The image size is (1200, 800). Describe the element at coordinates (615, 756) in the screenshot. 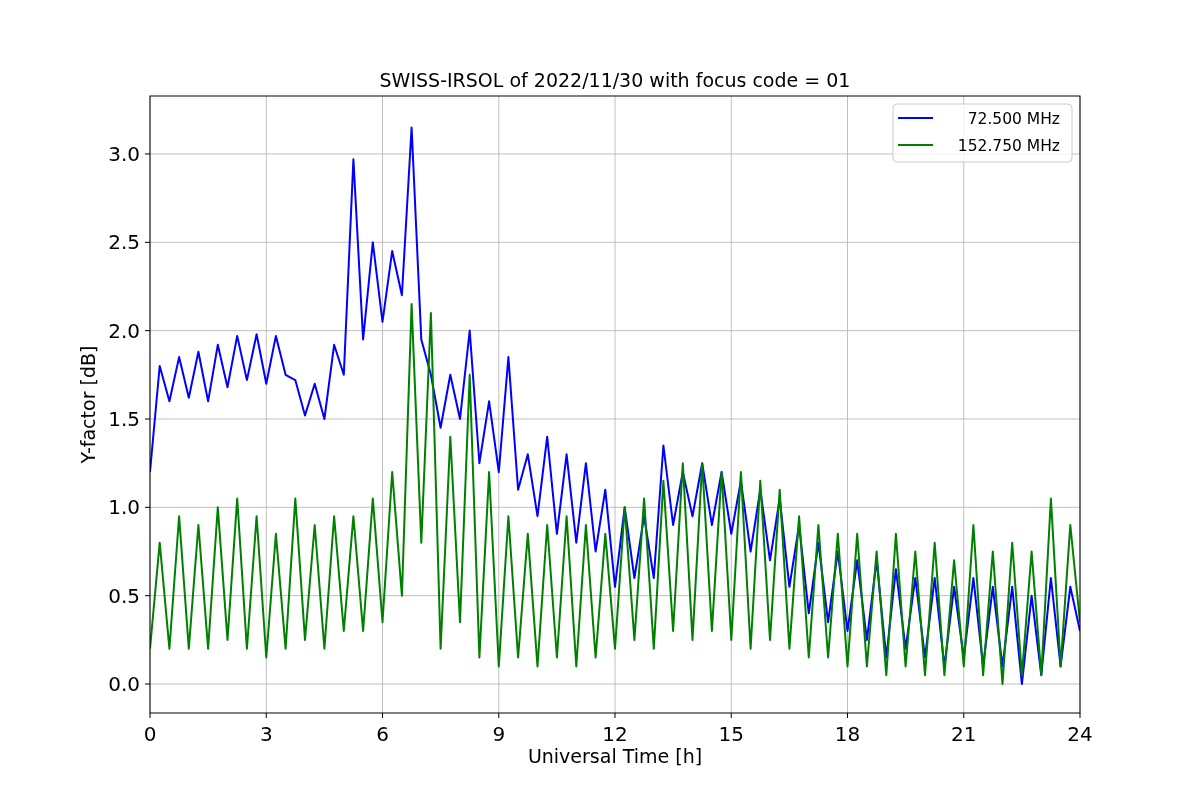

I see `x-axis-label: Universal Time [h]` at that location.